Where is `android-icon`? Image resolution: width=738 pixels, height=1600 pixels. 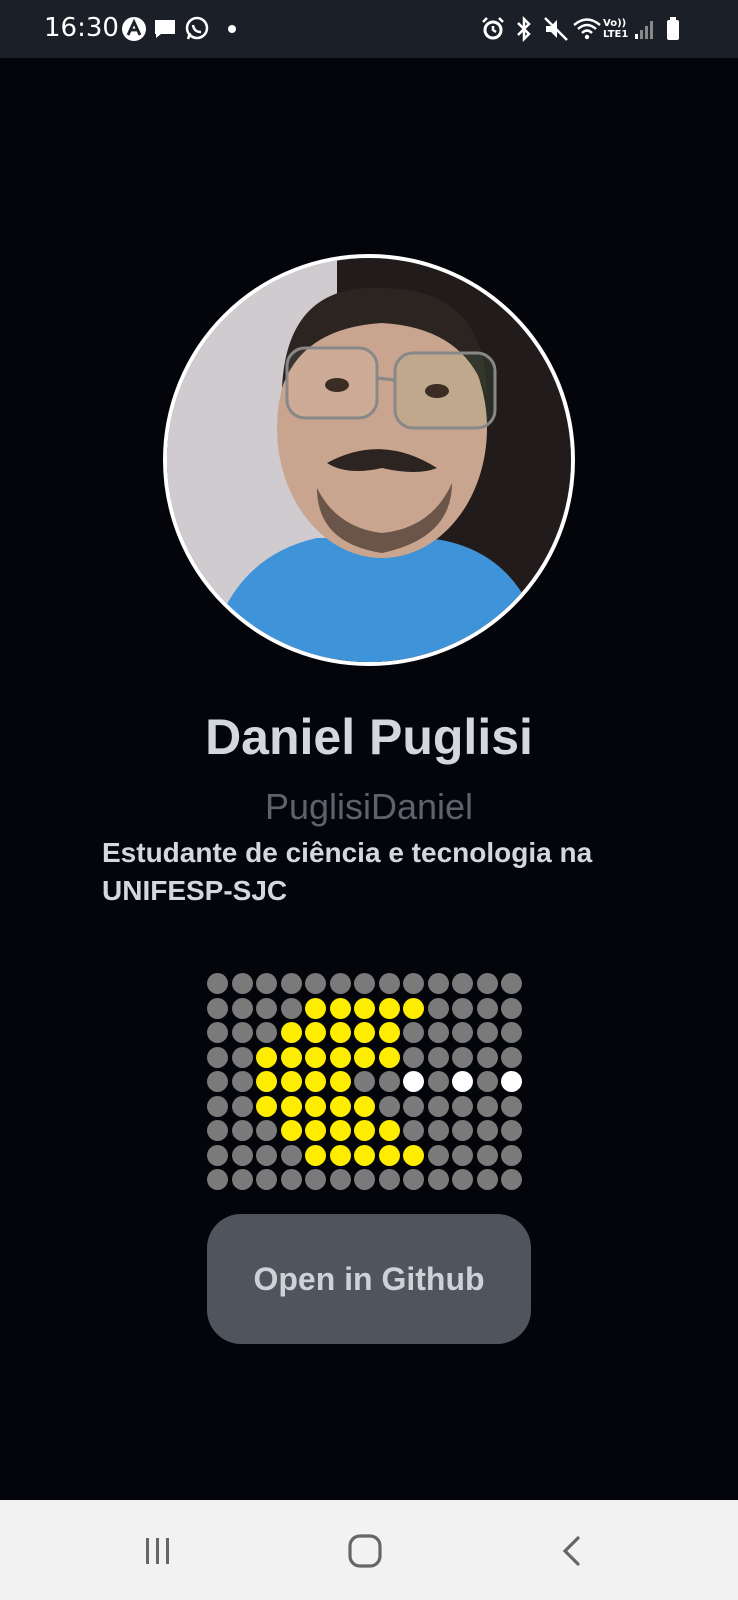
android-icon is located at coordinates (134, 29).